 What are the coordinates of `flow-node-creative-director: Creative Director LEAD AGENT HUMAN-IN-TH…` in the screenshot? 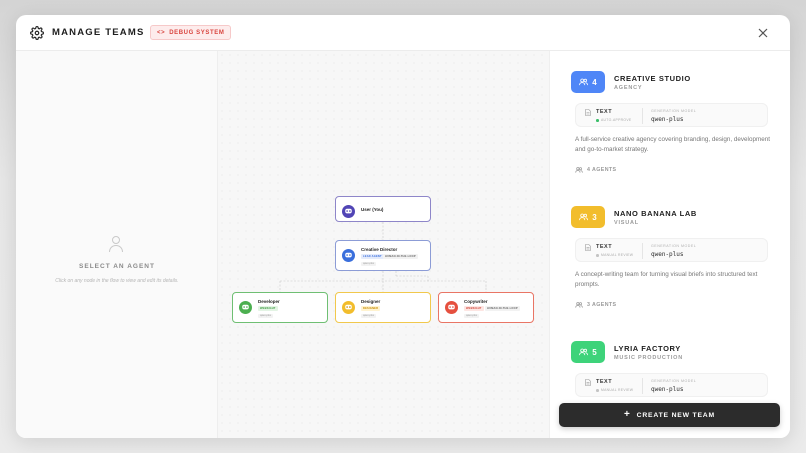 It's located at (383, 255).